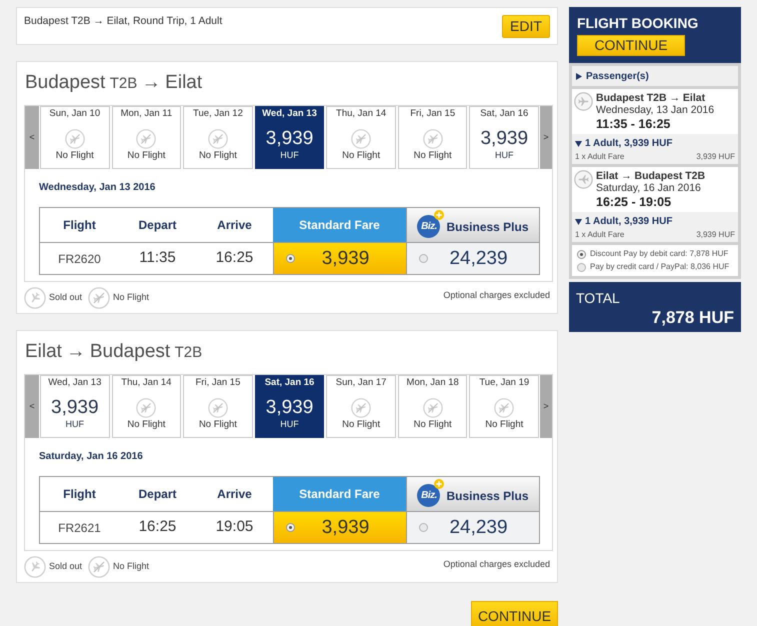 The width and height of the screenshot is (757, 626). I want to click on panel-title: FLIGHT BOOKING, so click(637, 23).